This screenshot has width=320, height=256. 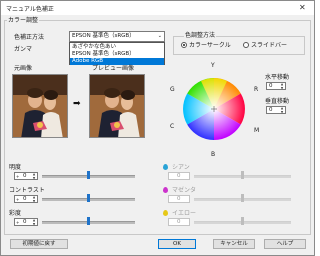 I want to click on cyan-spinner: 0, so click(x=179, y=176).